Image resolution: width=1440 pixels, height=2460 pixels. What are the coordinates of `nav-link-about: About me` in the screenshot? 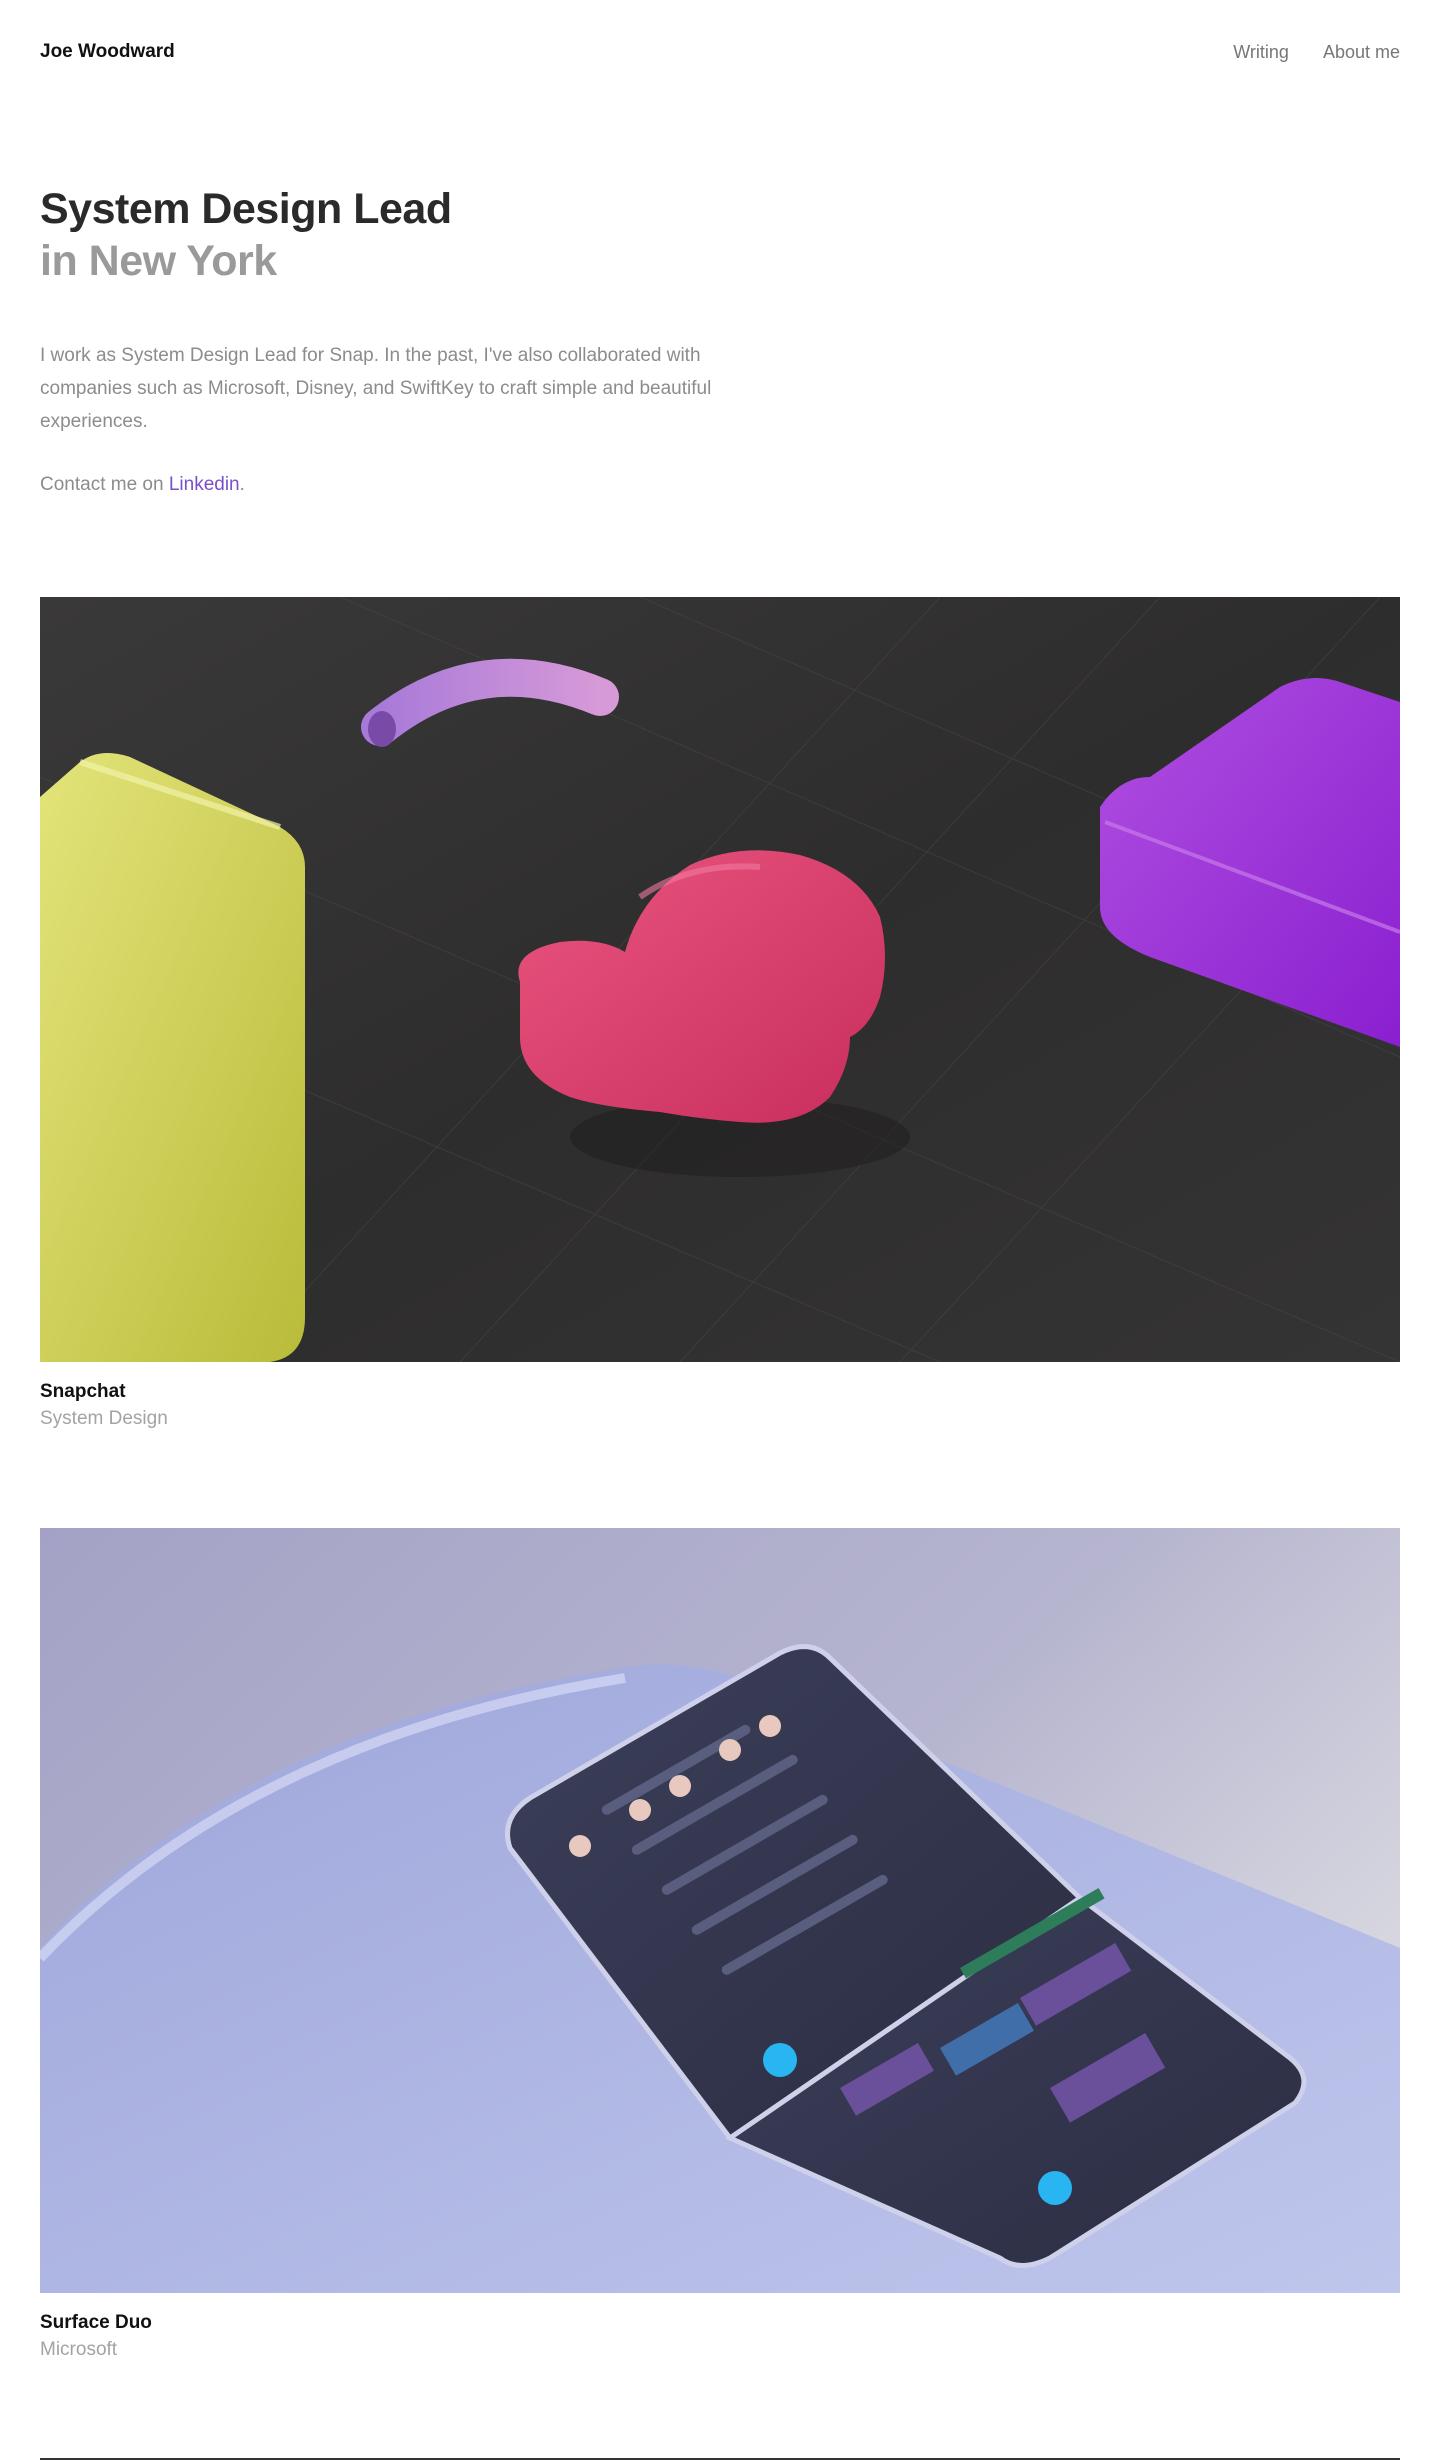 It's located at (1361, 52).